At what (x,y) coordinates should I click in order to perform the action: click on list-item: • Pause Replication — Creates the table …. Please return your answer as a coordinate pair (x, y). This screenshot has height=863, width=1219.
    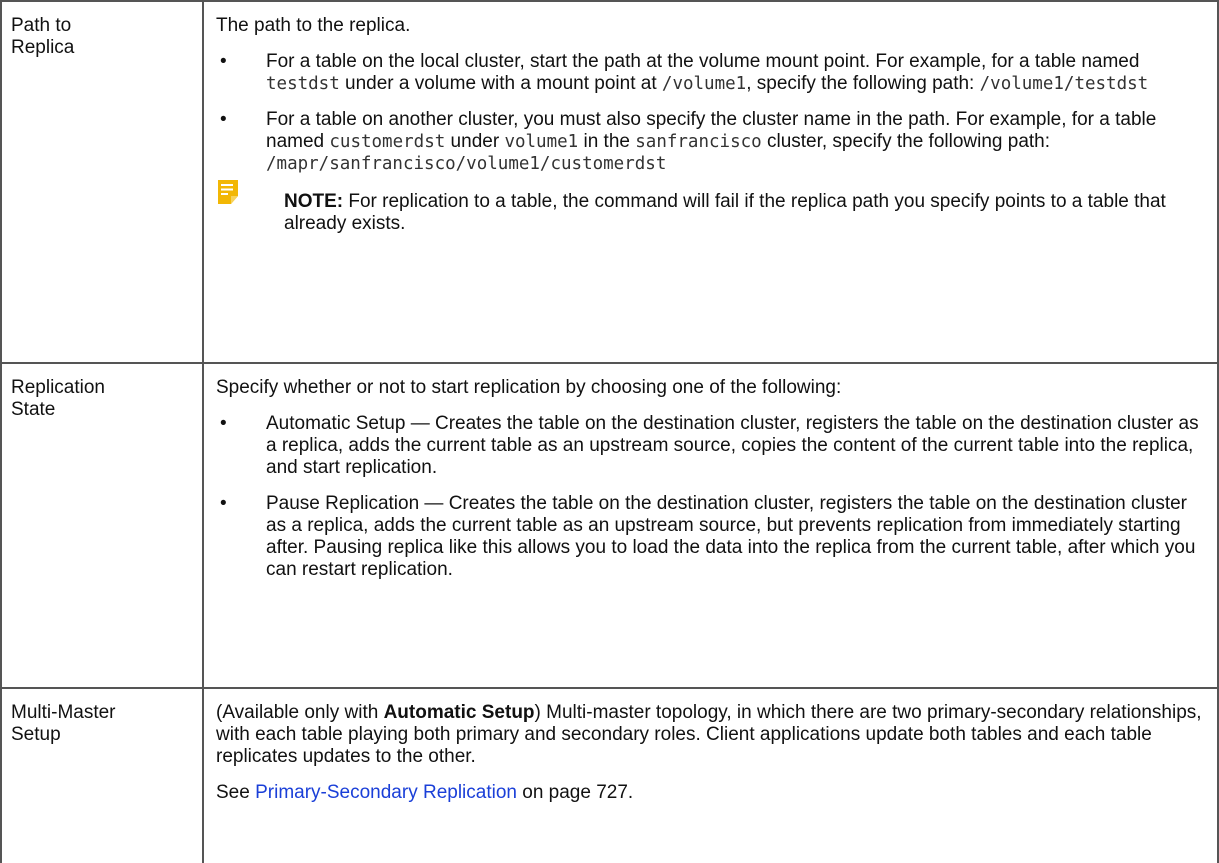
    Looking at the image, I should click on (709, 537).